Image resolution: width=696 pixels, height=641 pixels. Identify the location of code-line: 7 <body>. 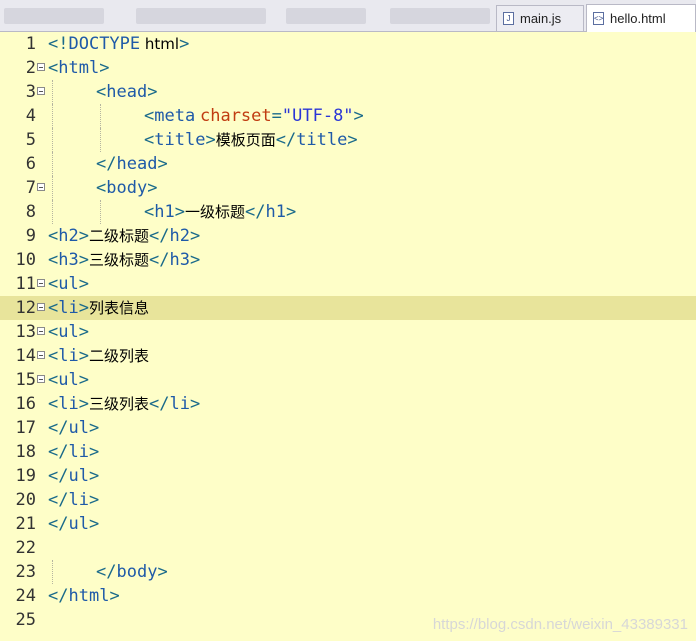
(348, 188).